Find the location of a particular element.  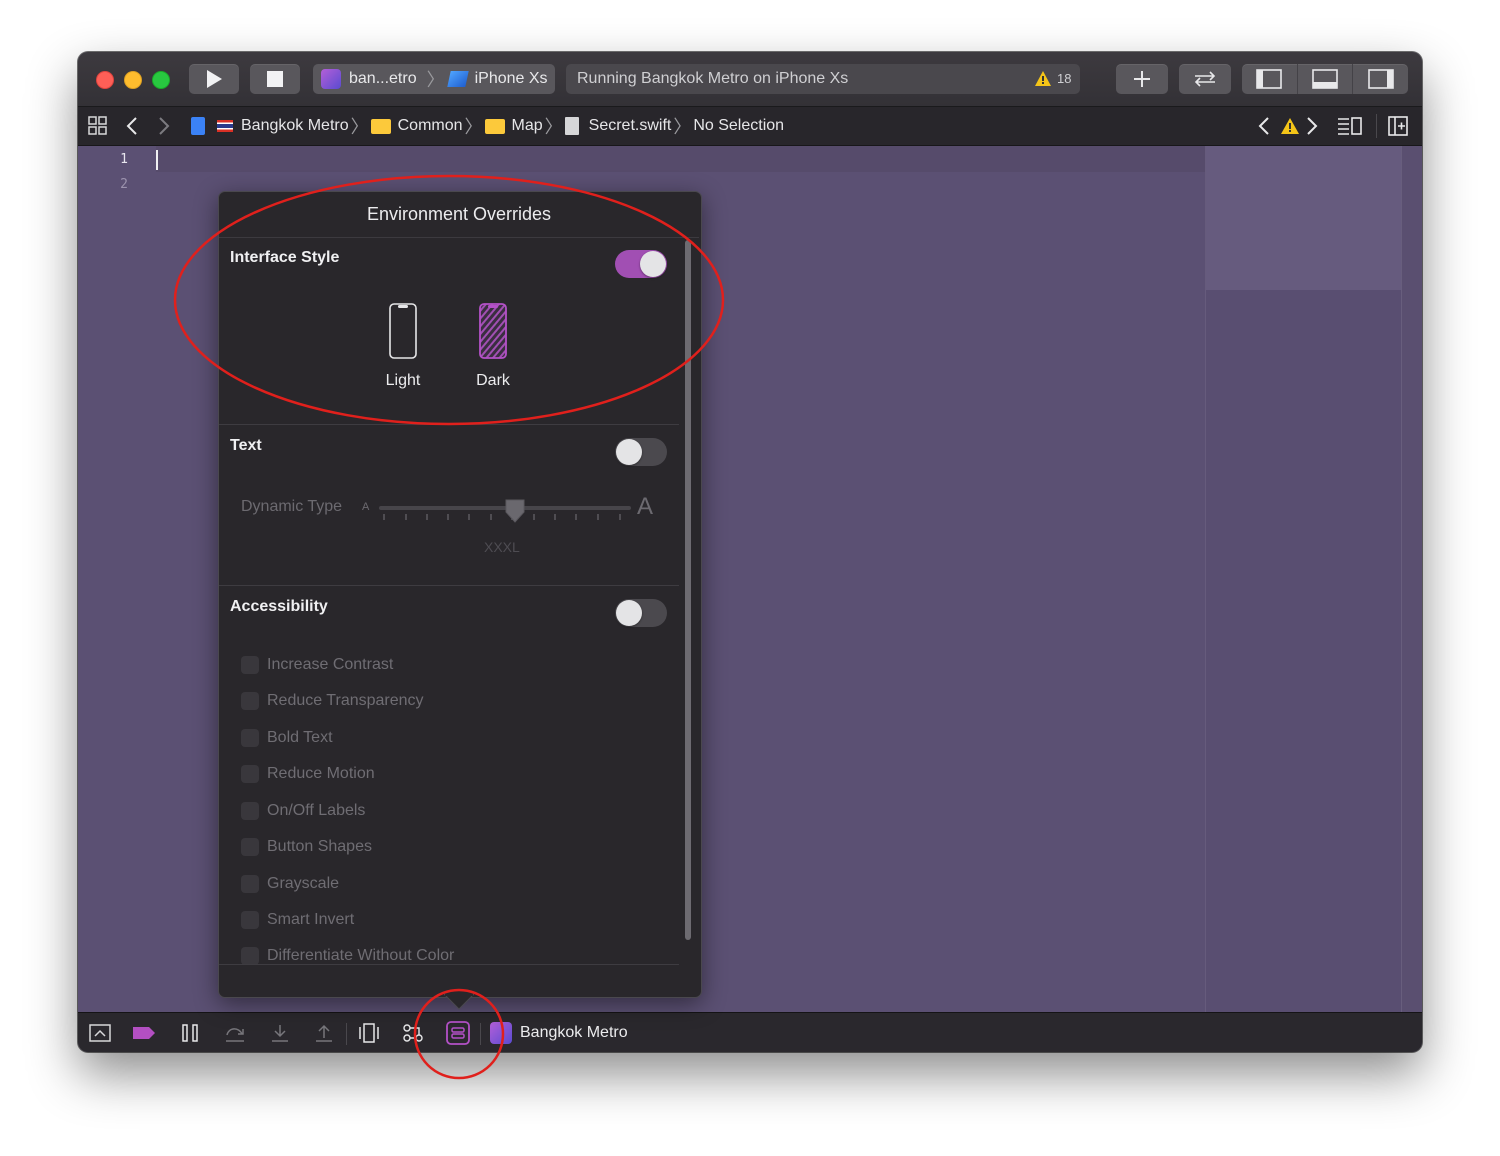

memory-graph-button is located at coordinates (413, 1033).